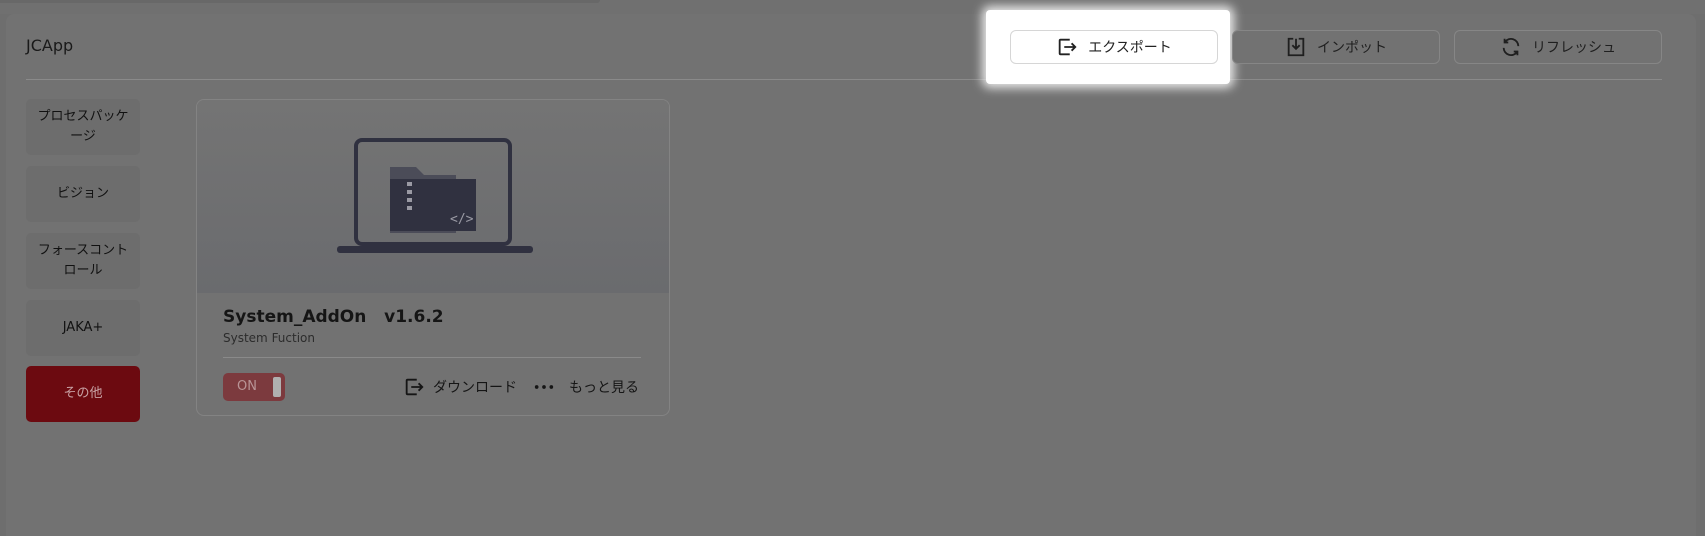 Image resolution: width=1705 pixels, height=536 pixels. What do you see at coordinates (475, 388) in the screenshot?
I see `download-label: ダウンロード` at bounding box center [475, 388].